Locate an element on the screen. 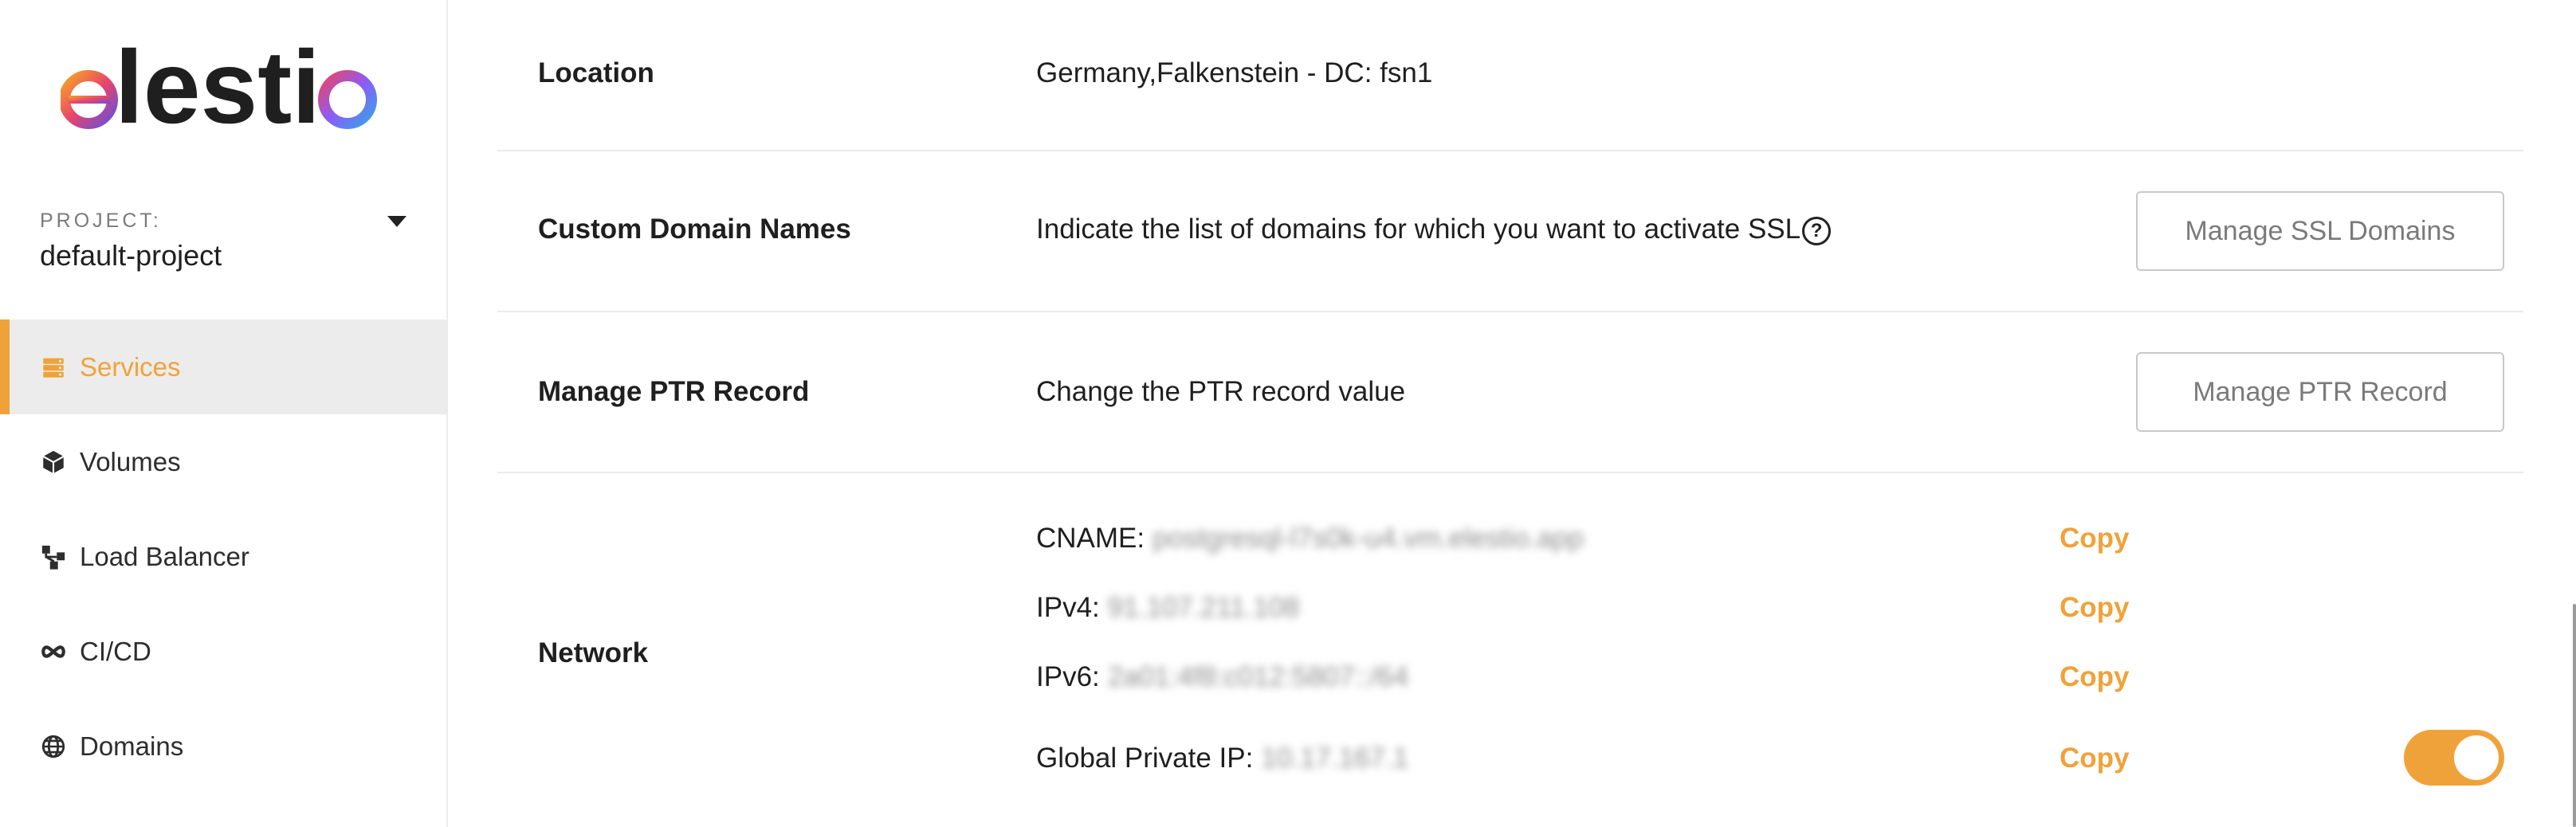  global-private-ip-key: Global Private IP: is located at coordinates (1145, 758).